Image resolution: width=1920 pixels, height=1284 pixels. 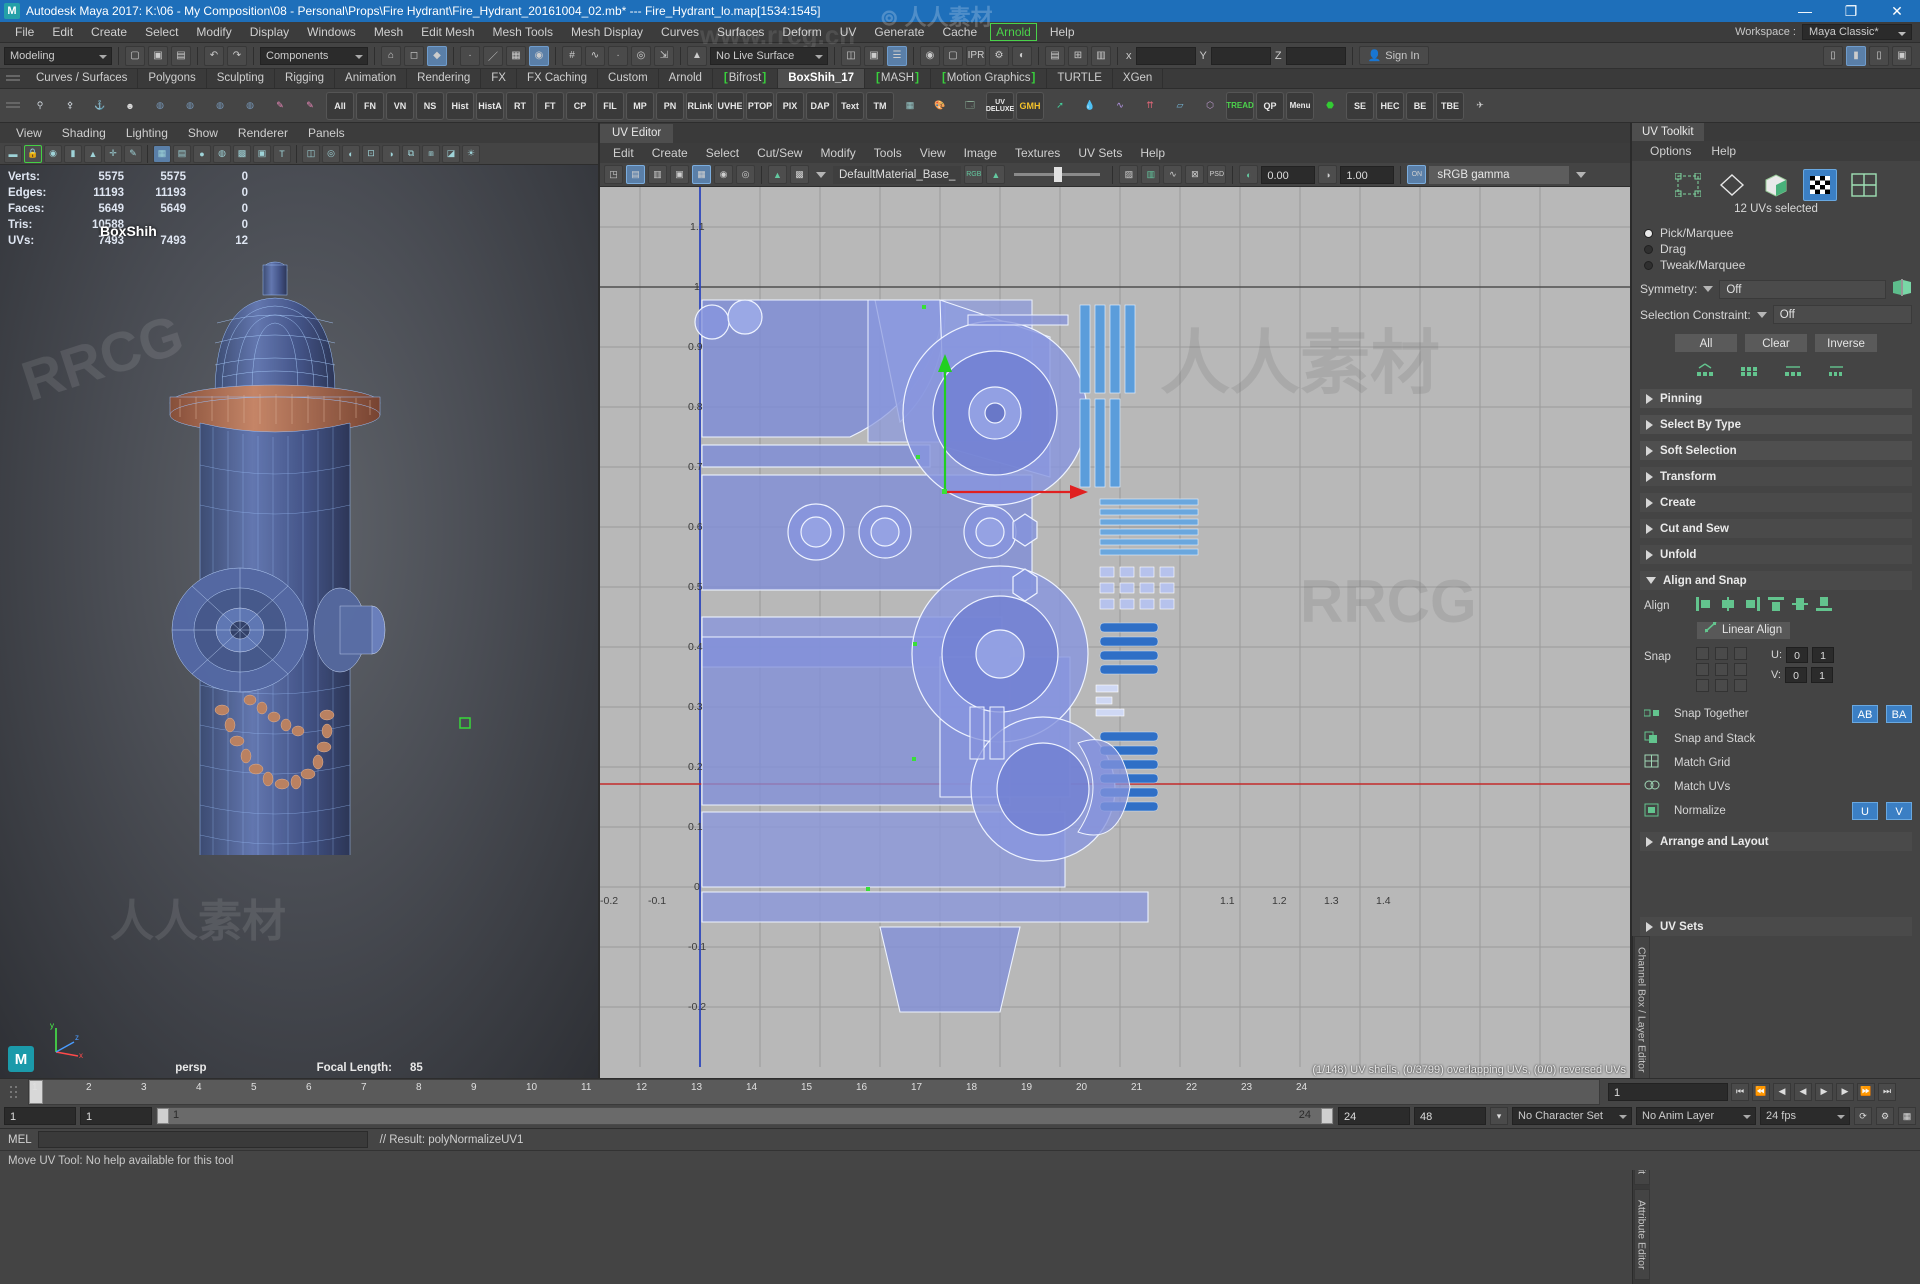 I want to click on save-scene-button: ▤, so click(x=181, y=55).